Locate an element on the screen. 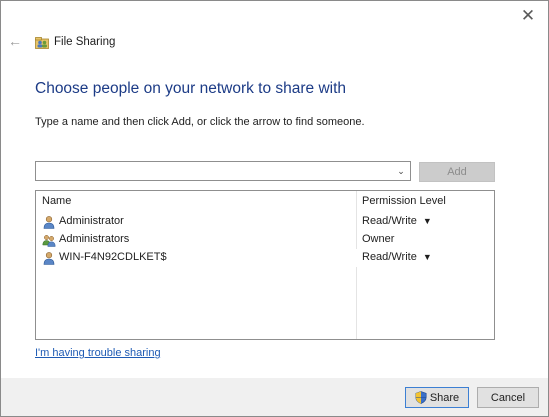 The height and width of the screenshot is (417, 549). list-row-administrator: Administrator Read/Write ▼ is located at coordinates (240, 222).